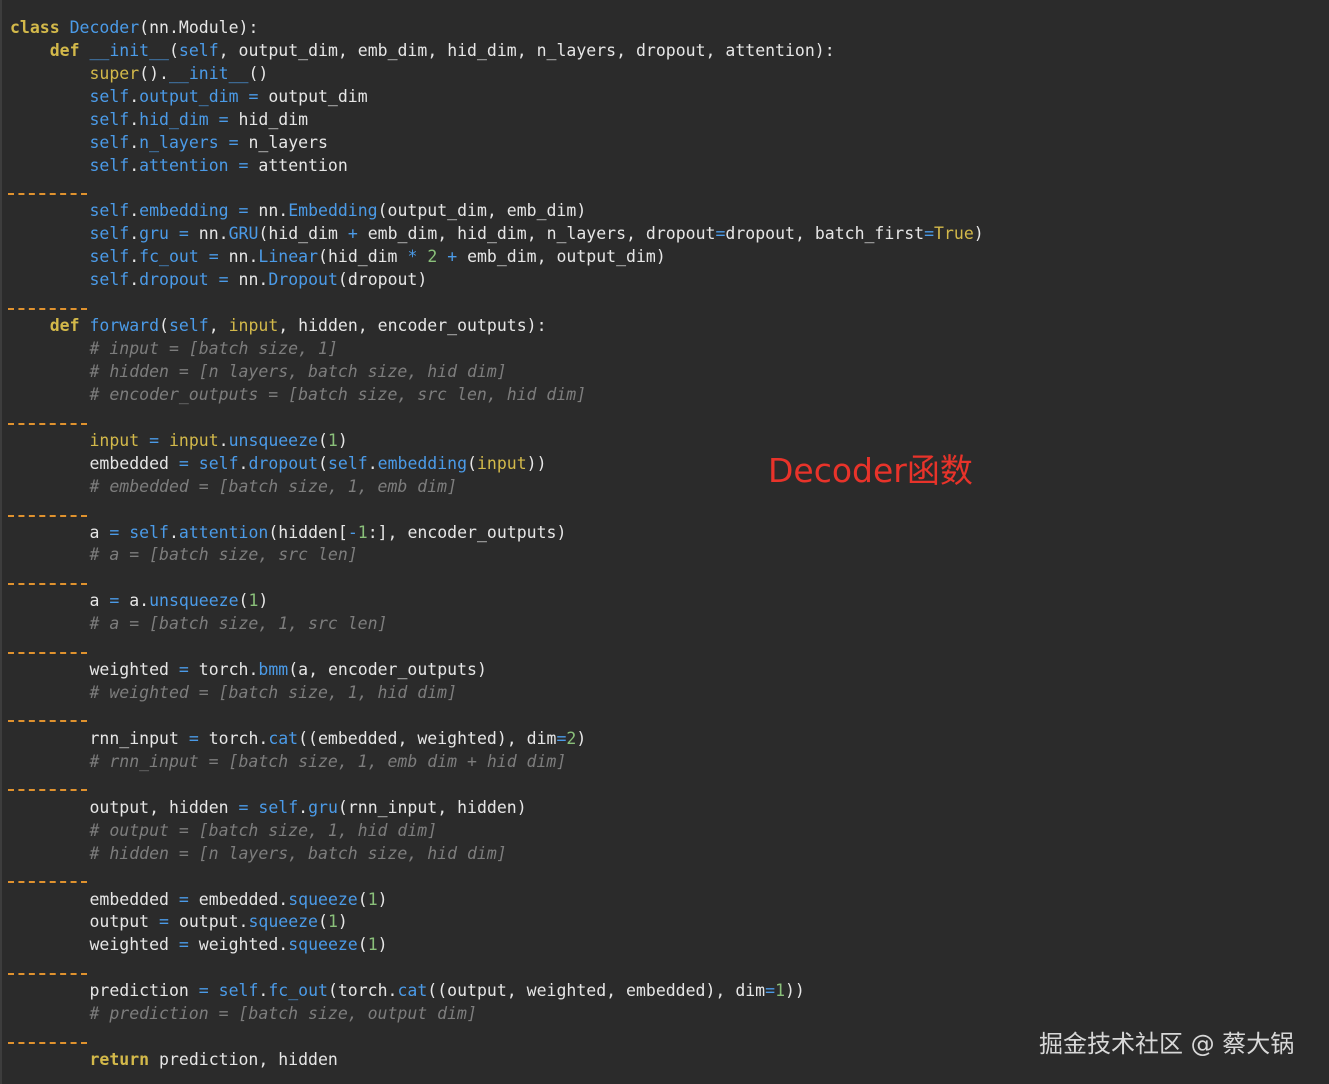 This screenshot has height=1084, width=1329. What do you see at coordinates (134, 27) in the screenshot?
I see `code-line-1: class Decoder(nn.Module):` at bounding box center [134, 27].